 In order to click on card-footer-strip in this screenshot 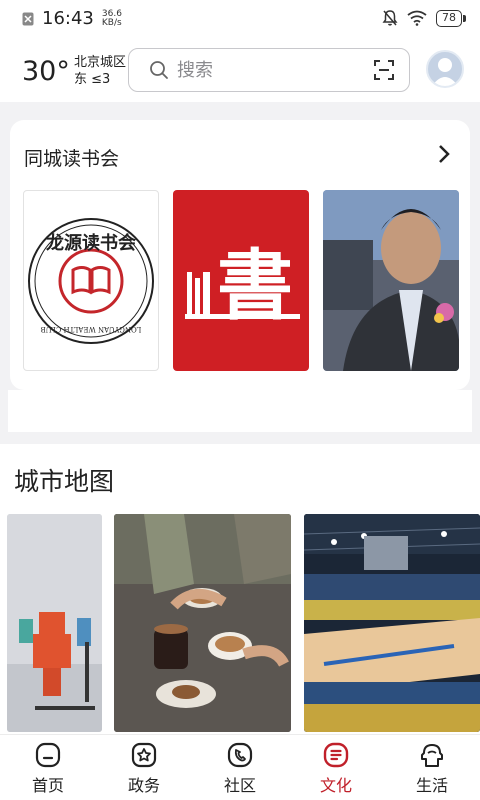, I will do `click(240, 411)`.